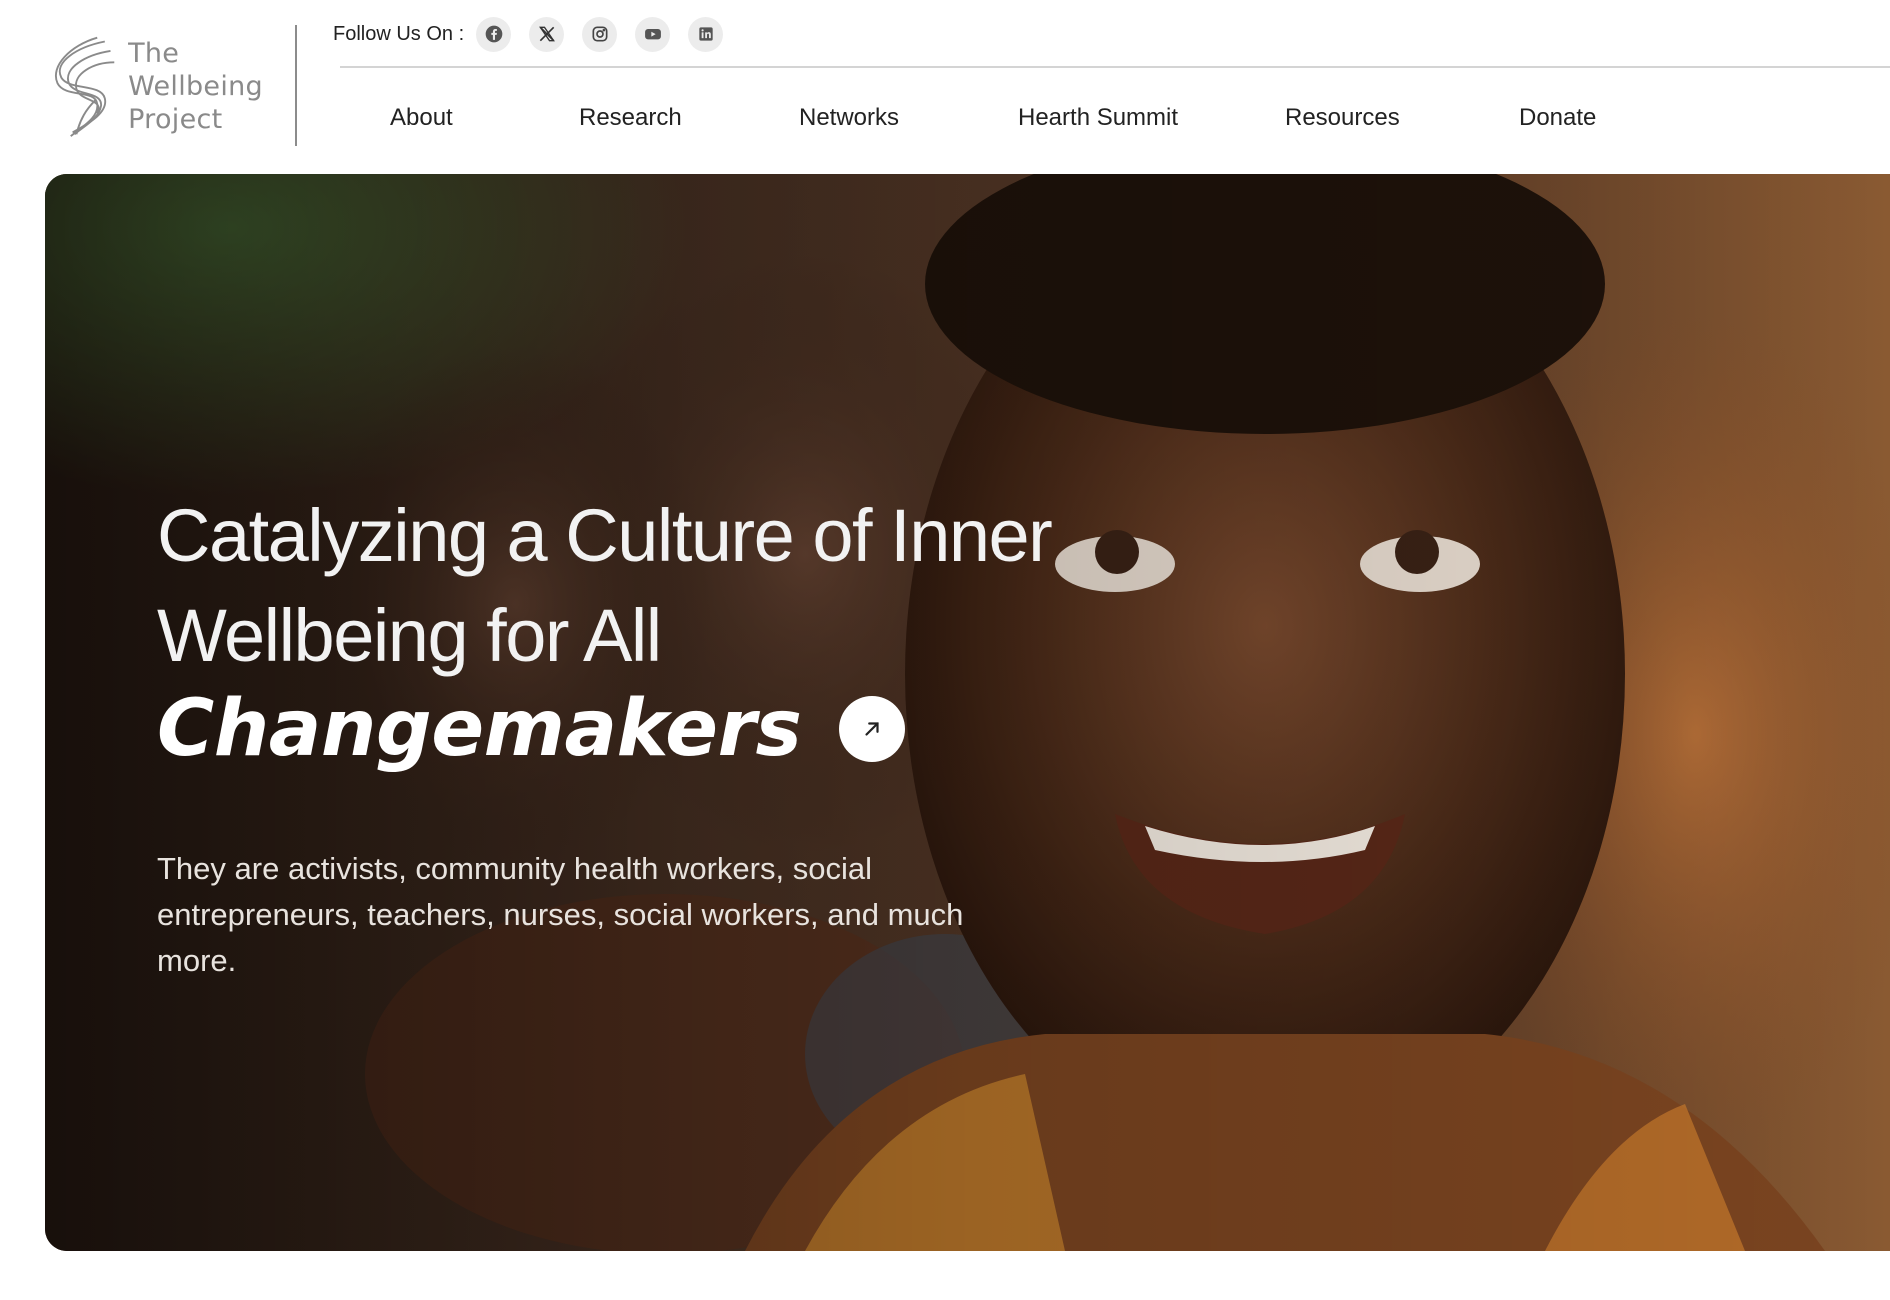  I want to click on nav-item-donate: Donate, so click(1557, 118).